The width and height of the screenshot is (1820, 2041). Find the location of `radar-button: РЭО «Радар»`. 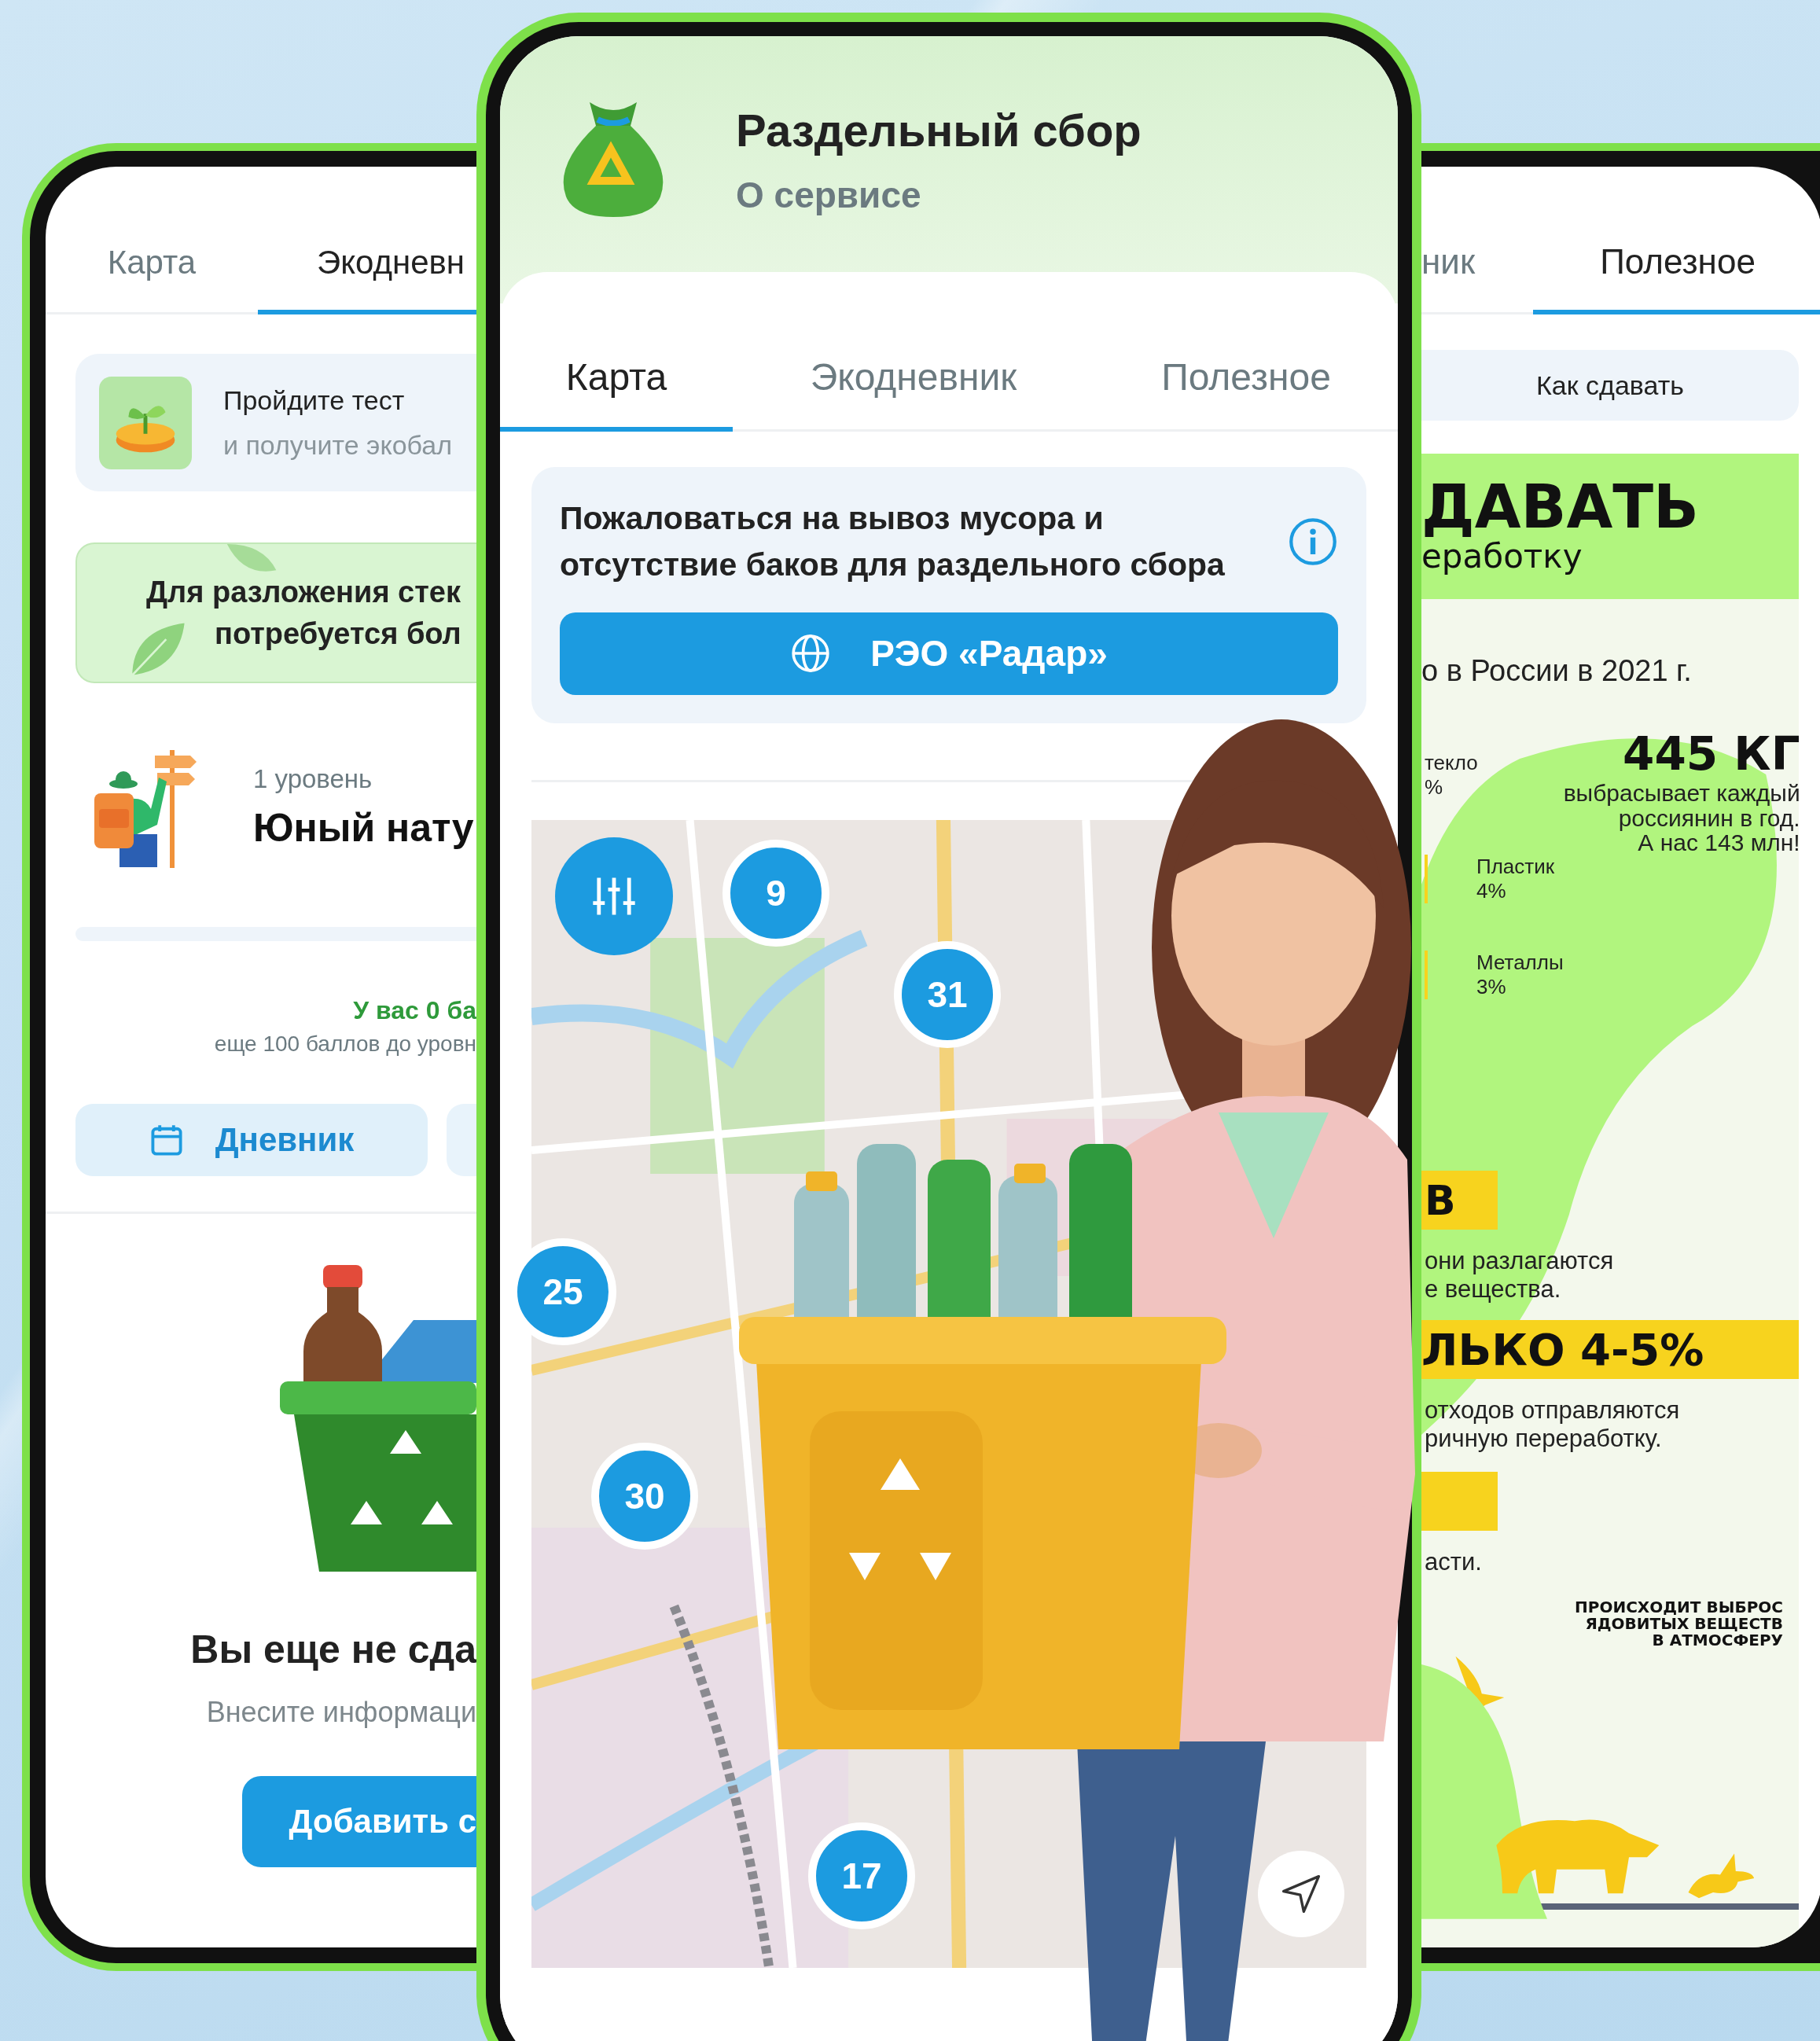

radar-button: РЭО «Радар» is located at coordinates (949, 653).